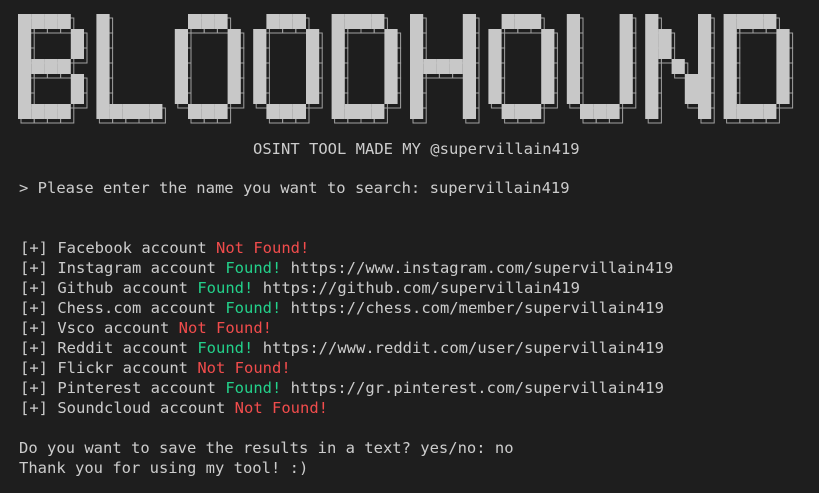 This screenshot has width=819, height=493. I want to click on result-row: [+] Soundcloud account Not Found!, so click(174, 408).